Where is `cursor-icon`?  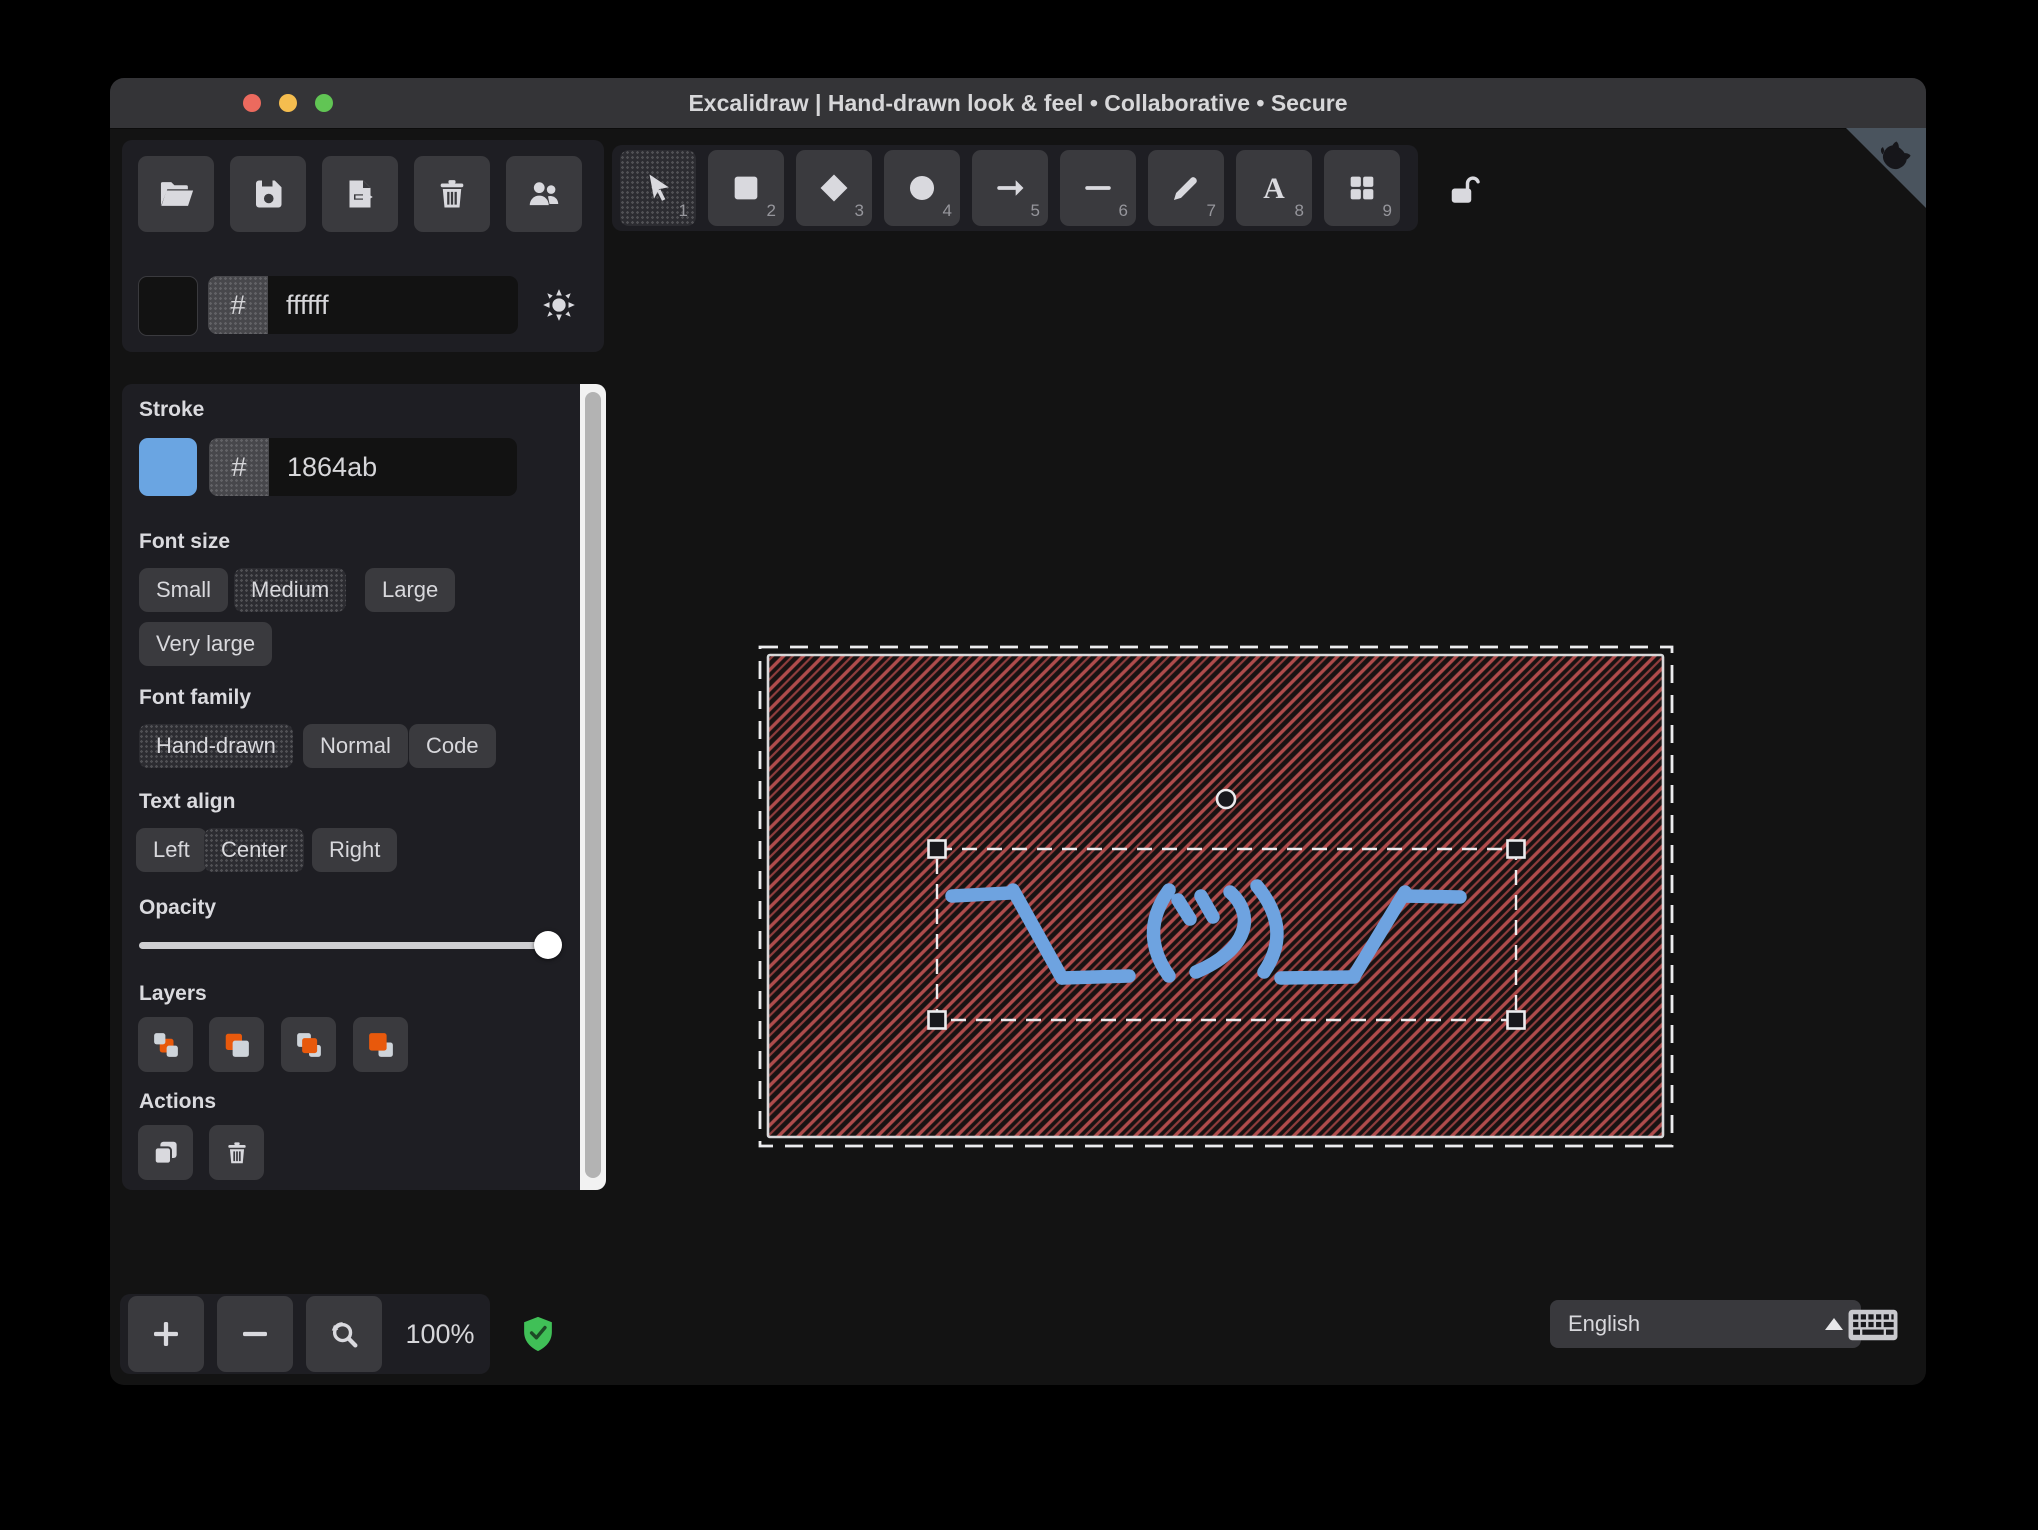
cursor-icon is located at coordinates (659, 187).